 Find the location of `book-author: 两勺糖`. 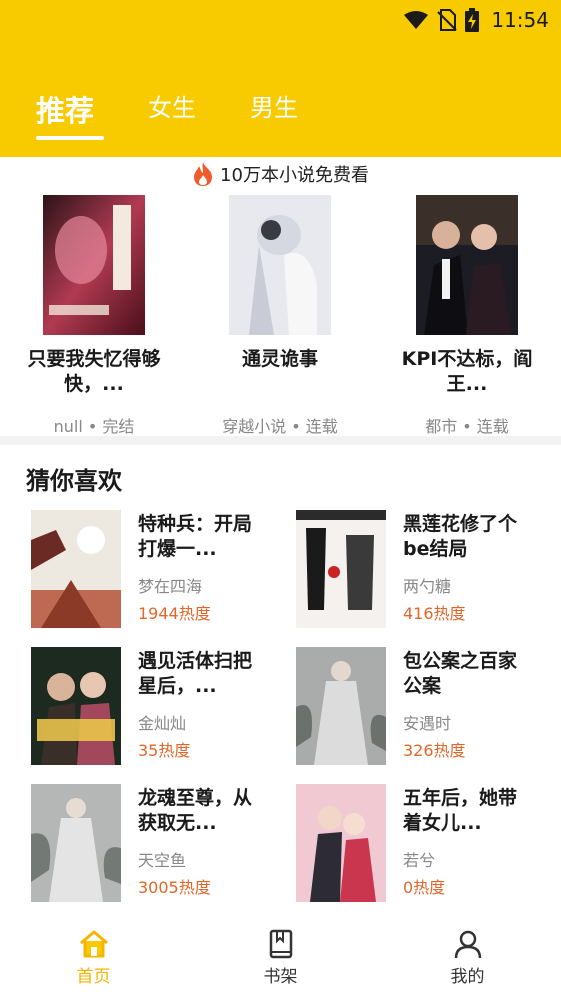

book-author: 两勺糖 is located at coordinates (427, 586).